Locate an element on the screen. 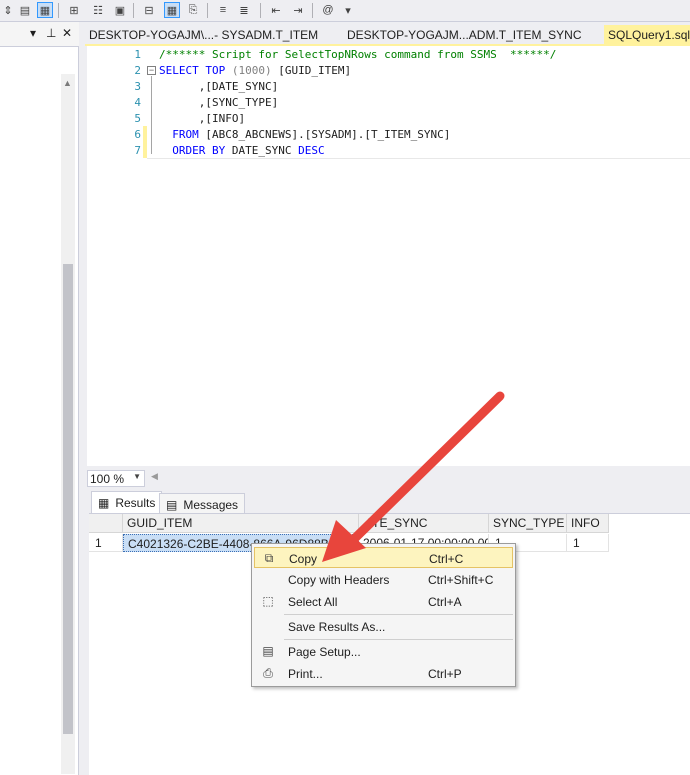 This screenshot has height=775, width=690. menu-item-shortcut: Ctrl+A is located at coordinates (445, 602).